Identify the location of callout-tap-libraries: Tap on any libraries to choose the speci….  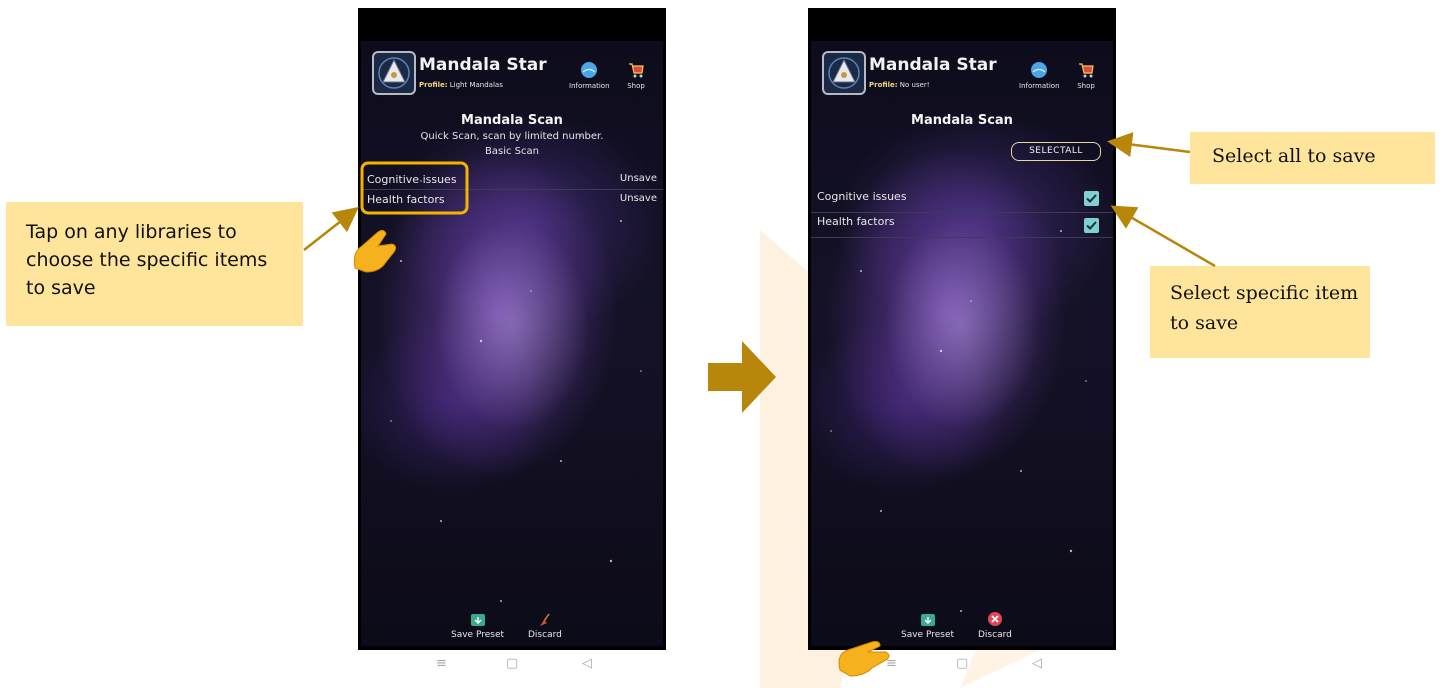
(154, 264).